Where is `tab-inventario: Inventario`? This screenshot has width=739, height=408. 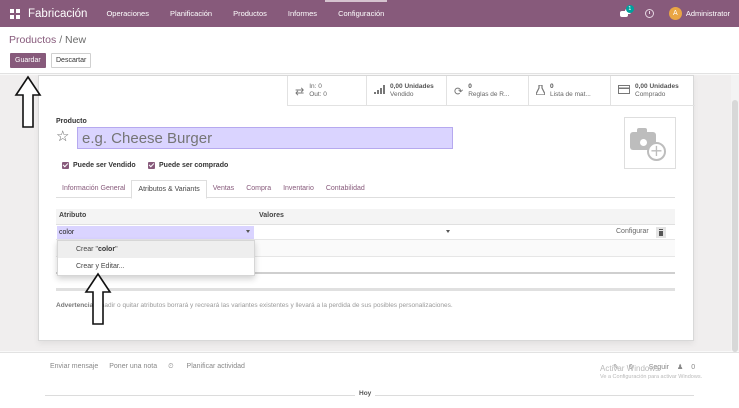
tab-inventario: Inventario is located at coordinates (298, 188).